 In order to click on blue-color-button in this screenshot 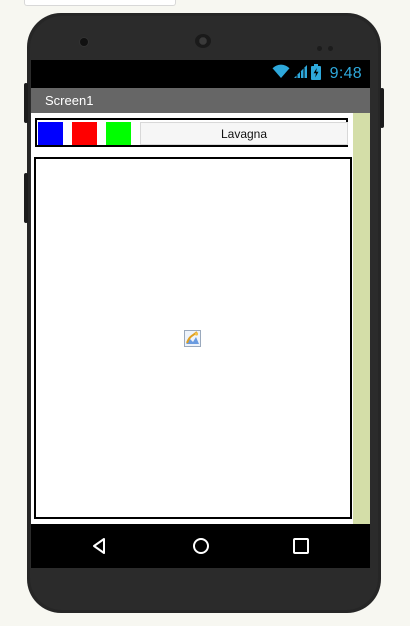, I will do `click(50, 133)`.